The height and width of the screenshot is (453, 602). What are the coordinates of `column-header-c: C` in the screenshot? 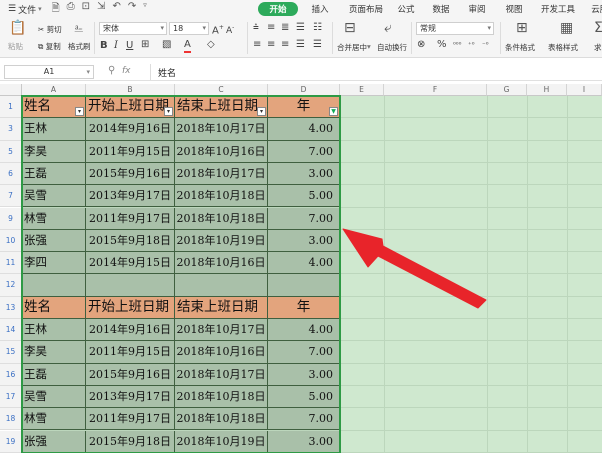 It's located at (221, 90).